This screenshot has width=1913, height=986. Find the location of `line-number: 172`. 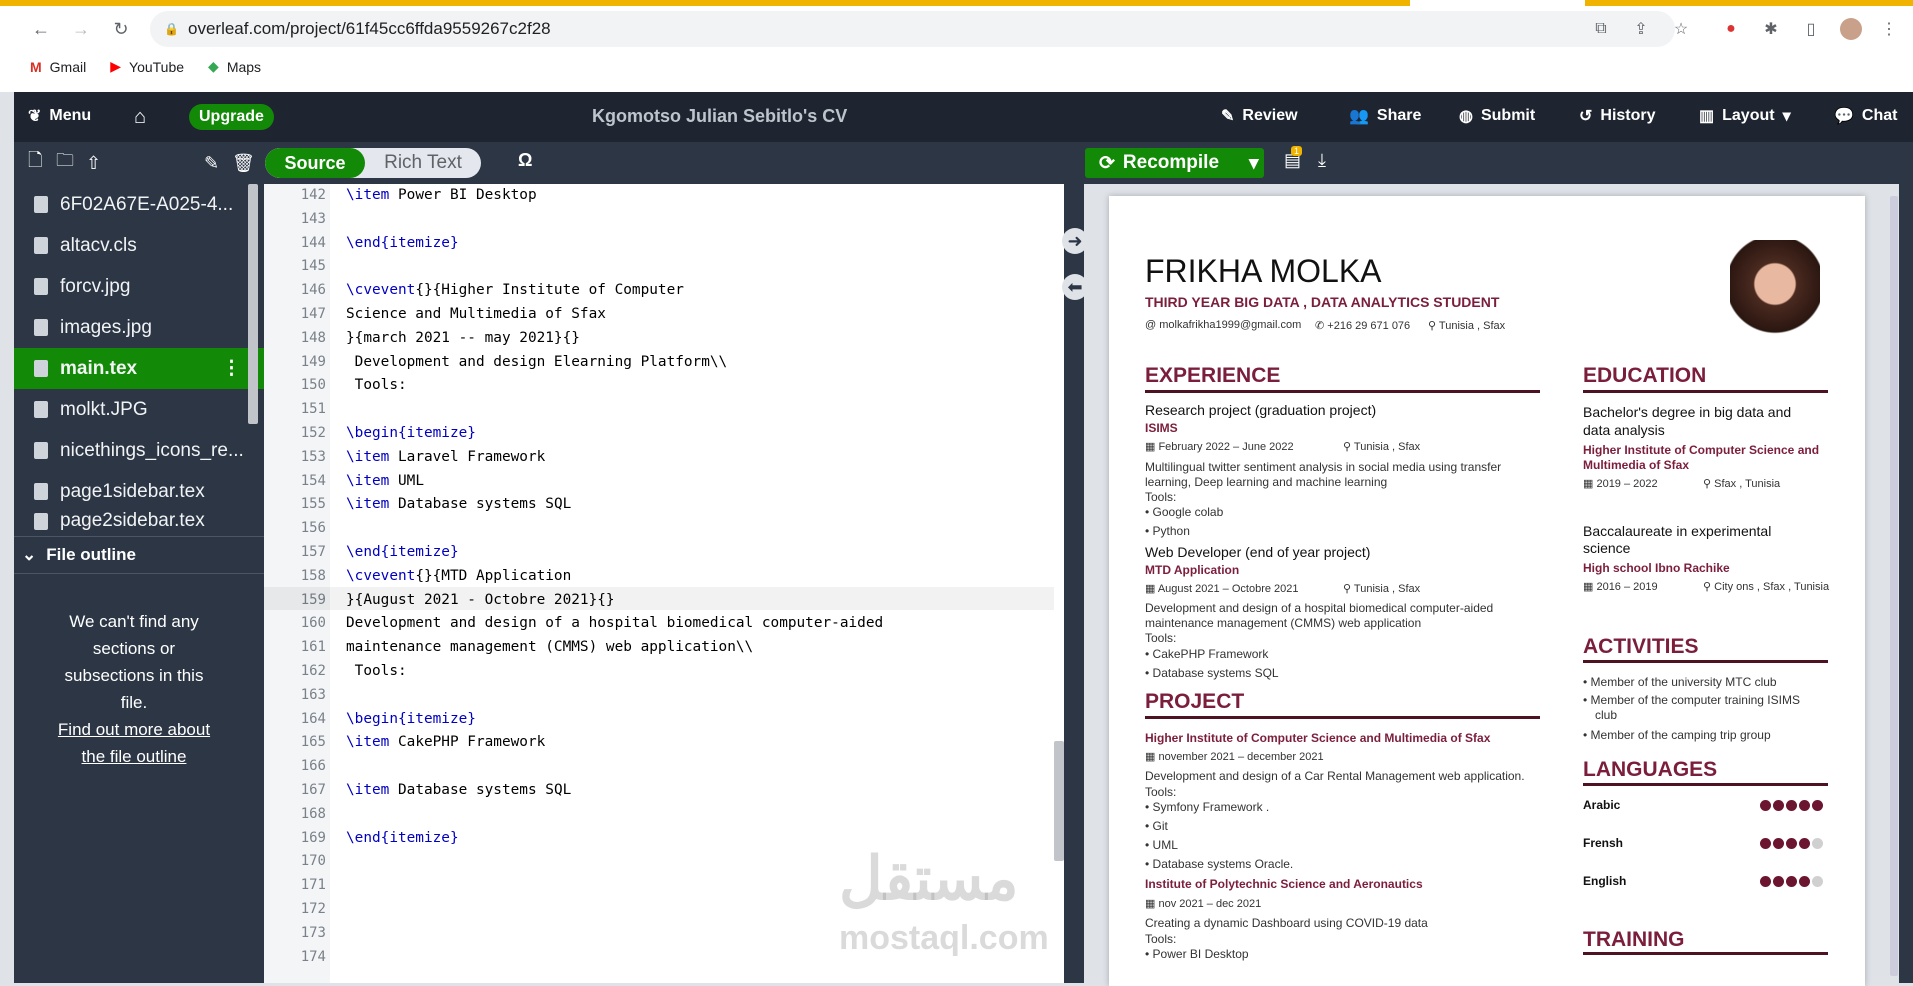

line-number: 172 is located at coordinates (313, 909).